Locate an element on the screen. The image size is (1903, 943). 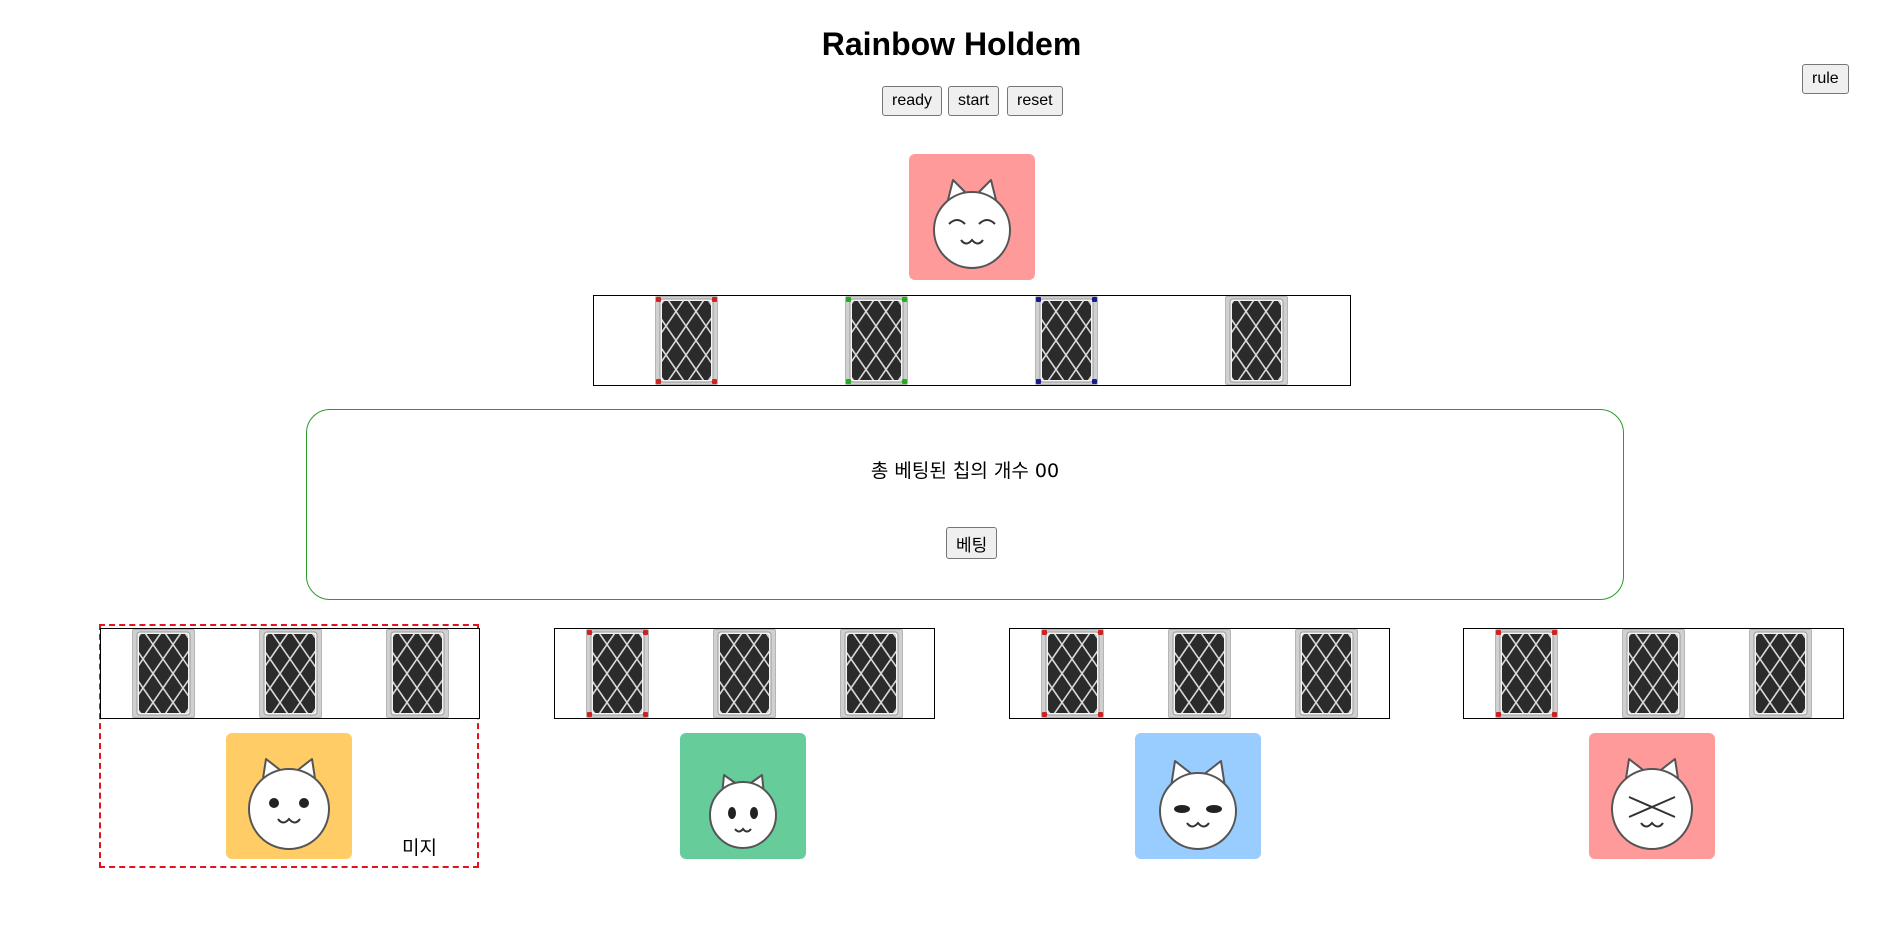
dot-eyes-cat-icon is located at coordinates (289, 804).